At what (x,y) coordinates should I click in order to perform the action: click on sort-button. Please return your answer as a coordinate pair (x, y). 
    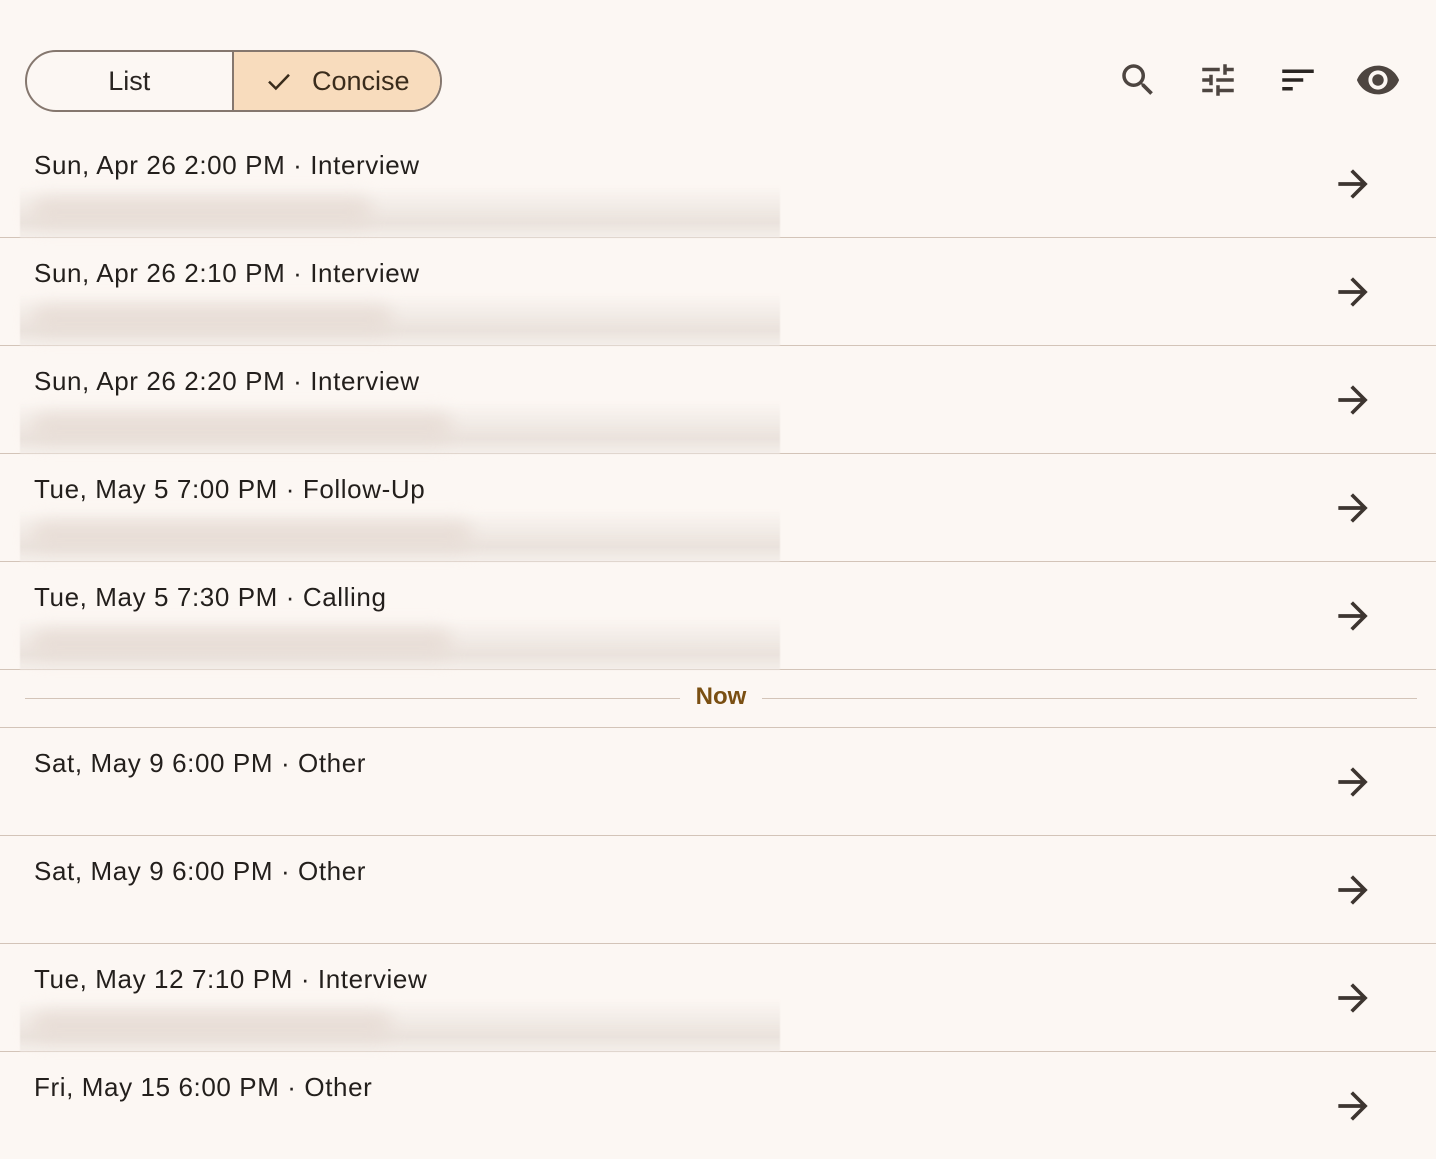
    Looking at the image, I should click on (1298, 82).